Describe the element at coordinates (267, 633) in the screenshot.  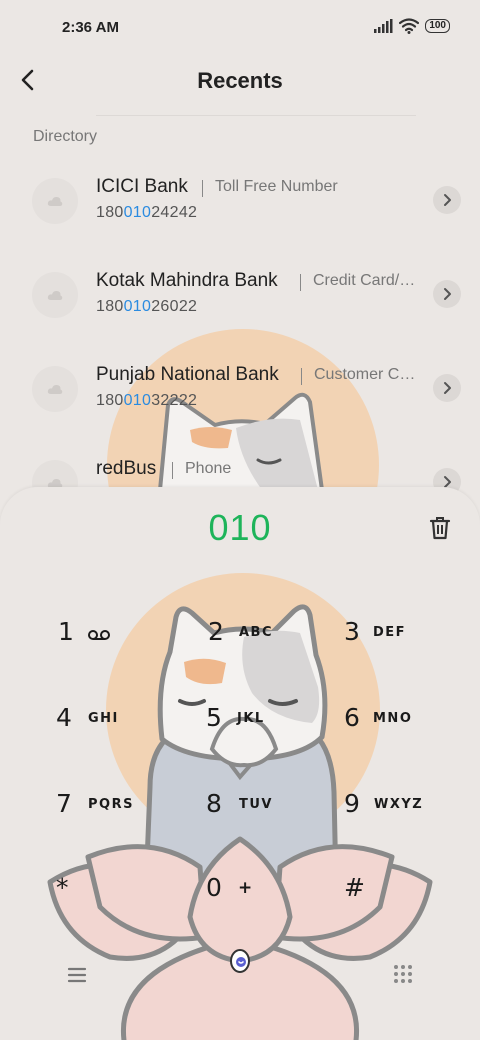
I see `key-2: 2 ABC` at that location.